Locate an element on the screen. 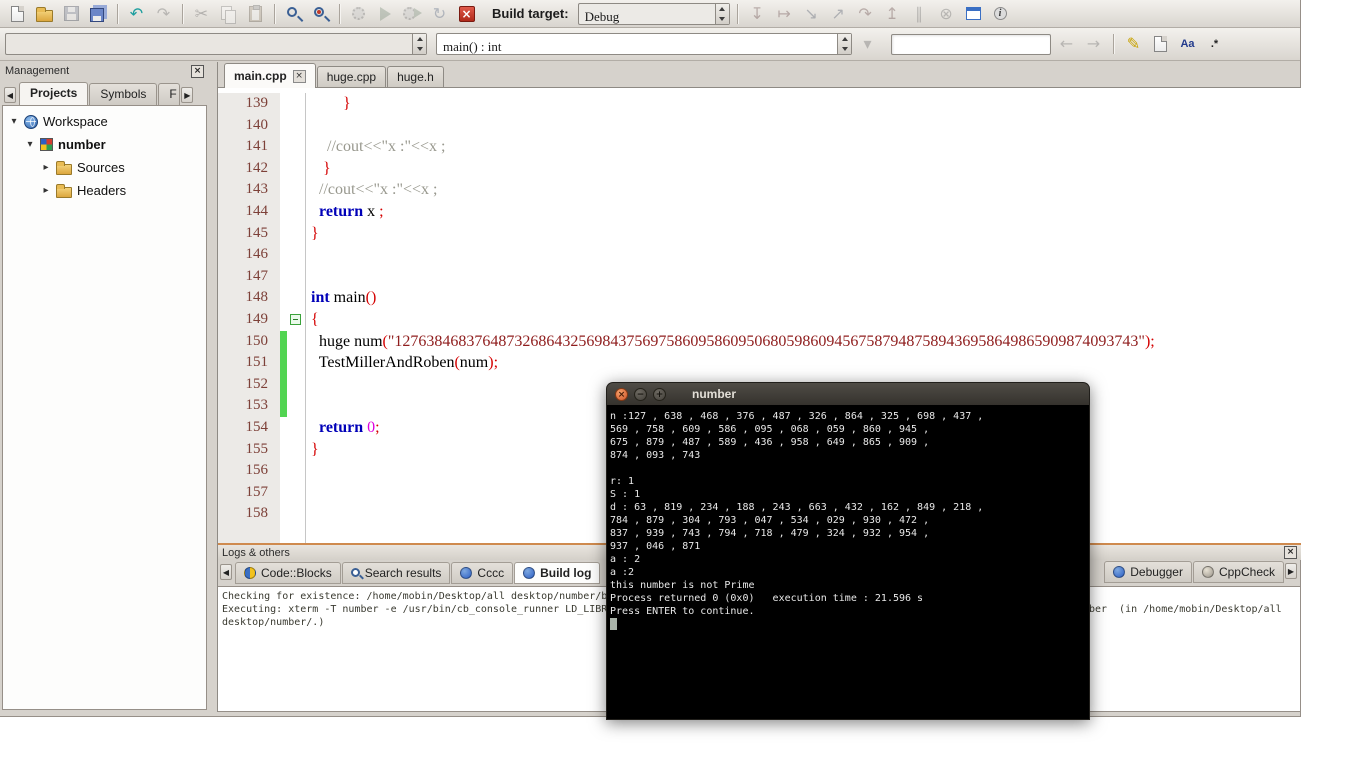  paste-icon is located at coordinates (255, 13).